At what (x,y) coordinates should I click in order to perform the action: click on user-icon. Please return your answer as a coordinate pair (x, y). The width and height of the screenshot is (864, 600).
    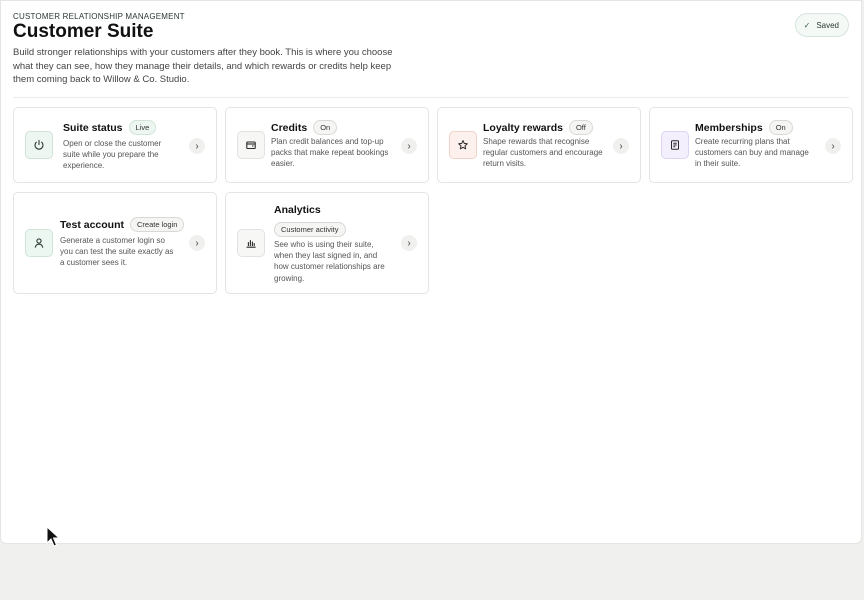
    Looking at the image, I should click on (39, 243).